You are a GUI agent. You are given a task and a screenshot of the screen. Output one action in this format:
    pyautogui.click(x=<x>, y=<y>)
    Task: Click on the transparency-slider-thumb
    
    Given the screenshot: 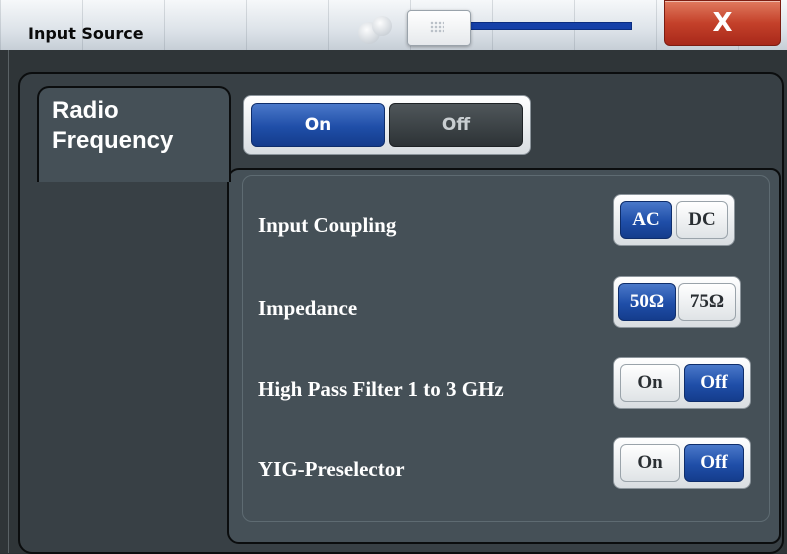 What is the action you would take?
    pyautogui.click(x=439, y=28)
    